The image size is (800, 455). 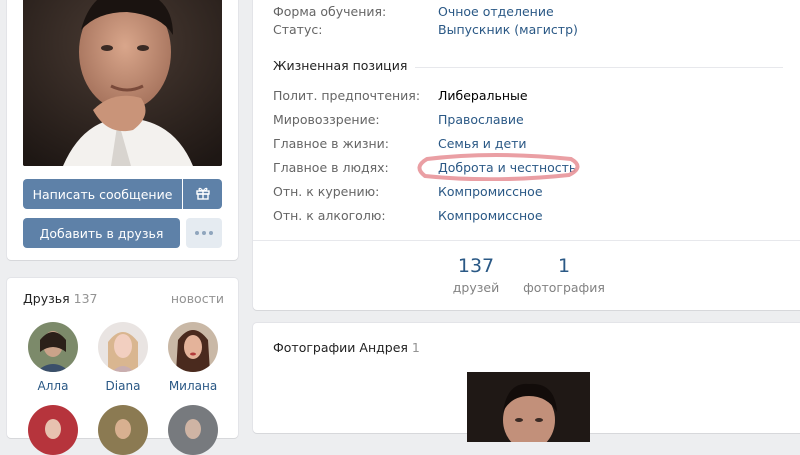 I want to click on write-message-button: Написать сообщение, so click(x=102, y=194).